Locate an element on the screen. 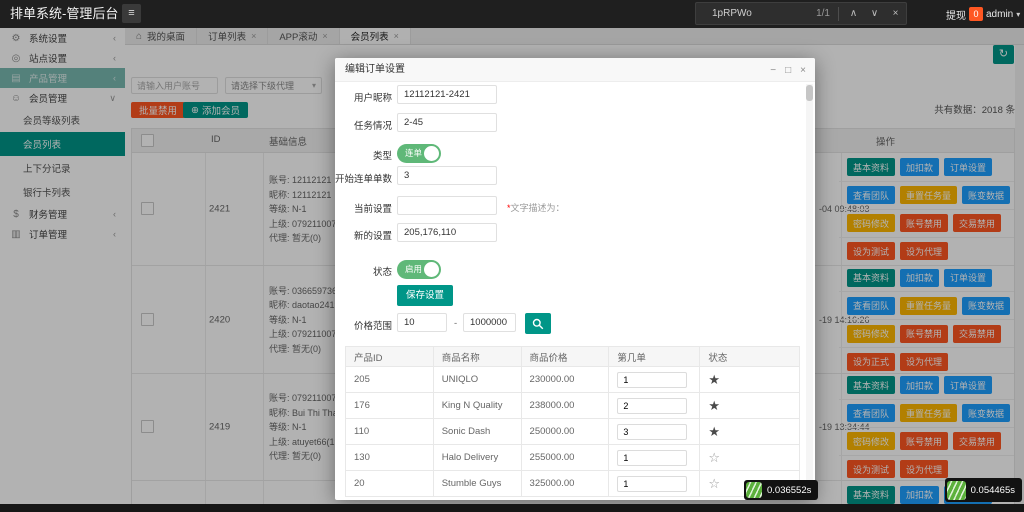 The height and width of the screenshot is (512, 1024). withdraw-count-badge: 0 is located at coordinates (976, 14).